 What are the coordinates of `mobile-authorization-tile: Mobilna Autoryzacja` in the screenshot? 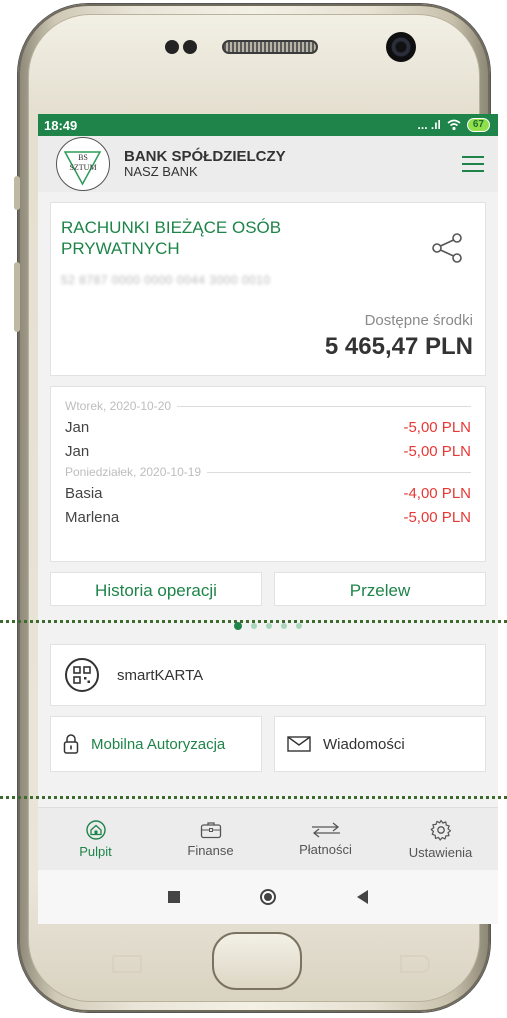 It's located at (156, 744).